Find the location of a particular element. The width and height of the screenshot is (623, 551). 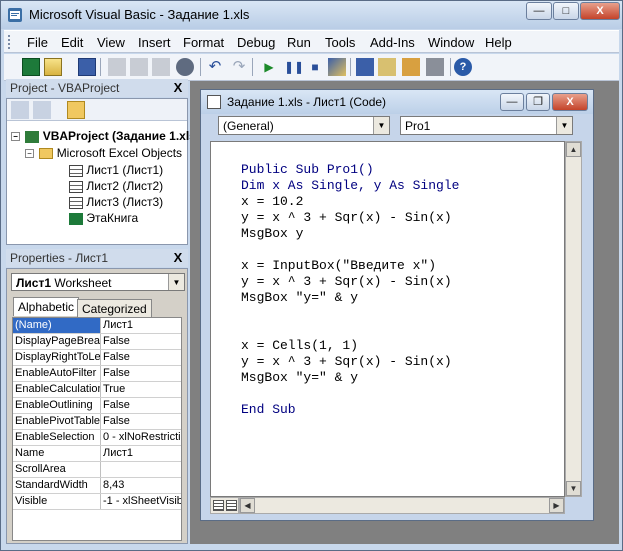

menu-addins: Add-Ins is located at coordinates (392, 42).